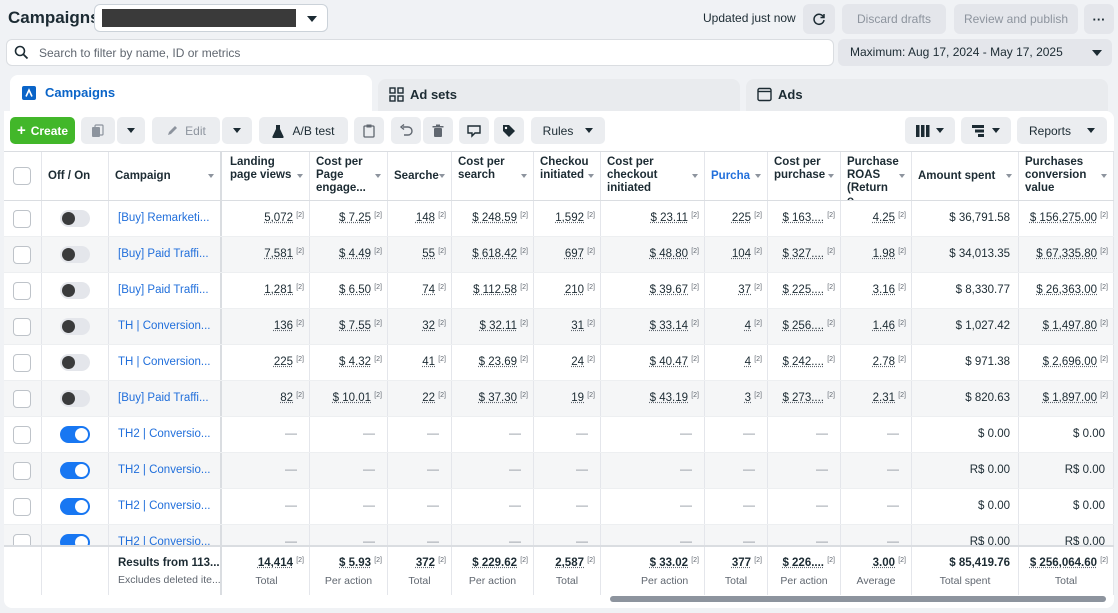  I want to click on footer-total-value: 14,414, so click(275, 563).